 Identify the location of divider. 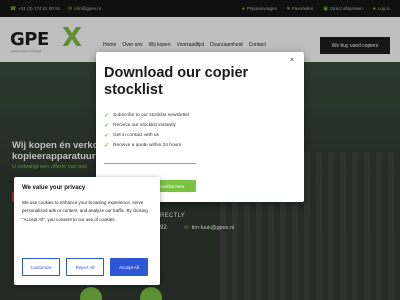
(150, 163).